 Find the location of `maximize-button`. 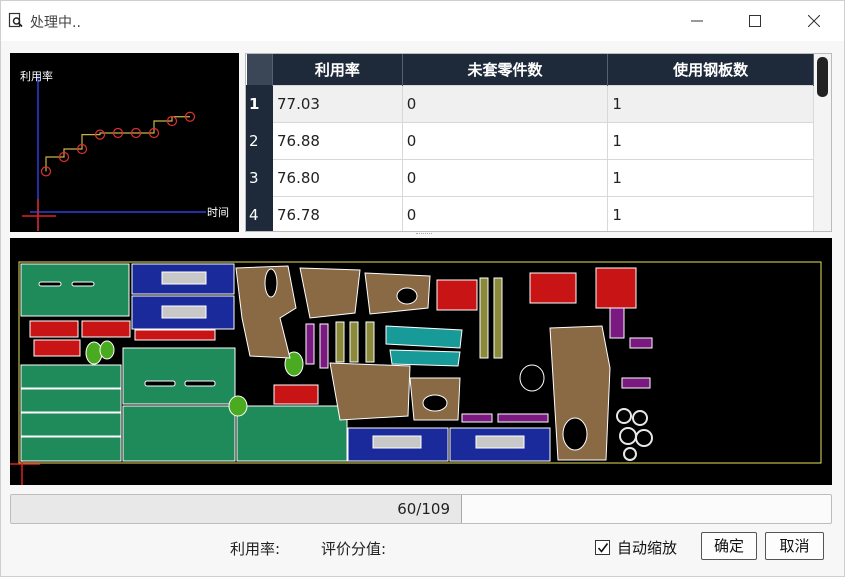

maximize-button is located at coordinates (755, 21).